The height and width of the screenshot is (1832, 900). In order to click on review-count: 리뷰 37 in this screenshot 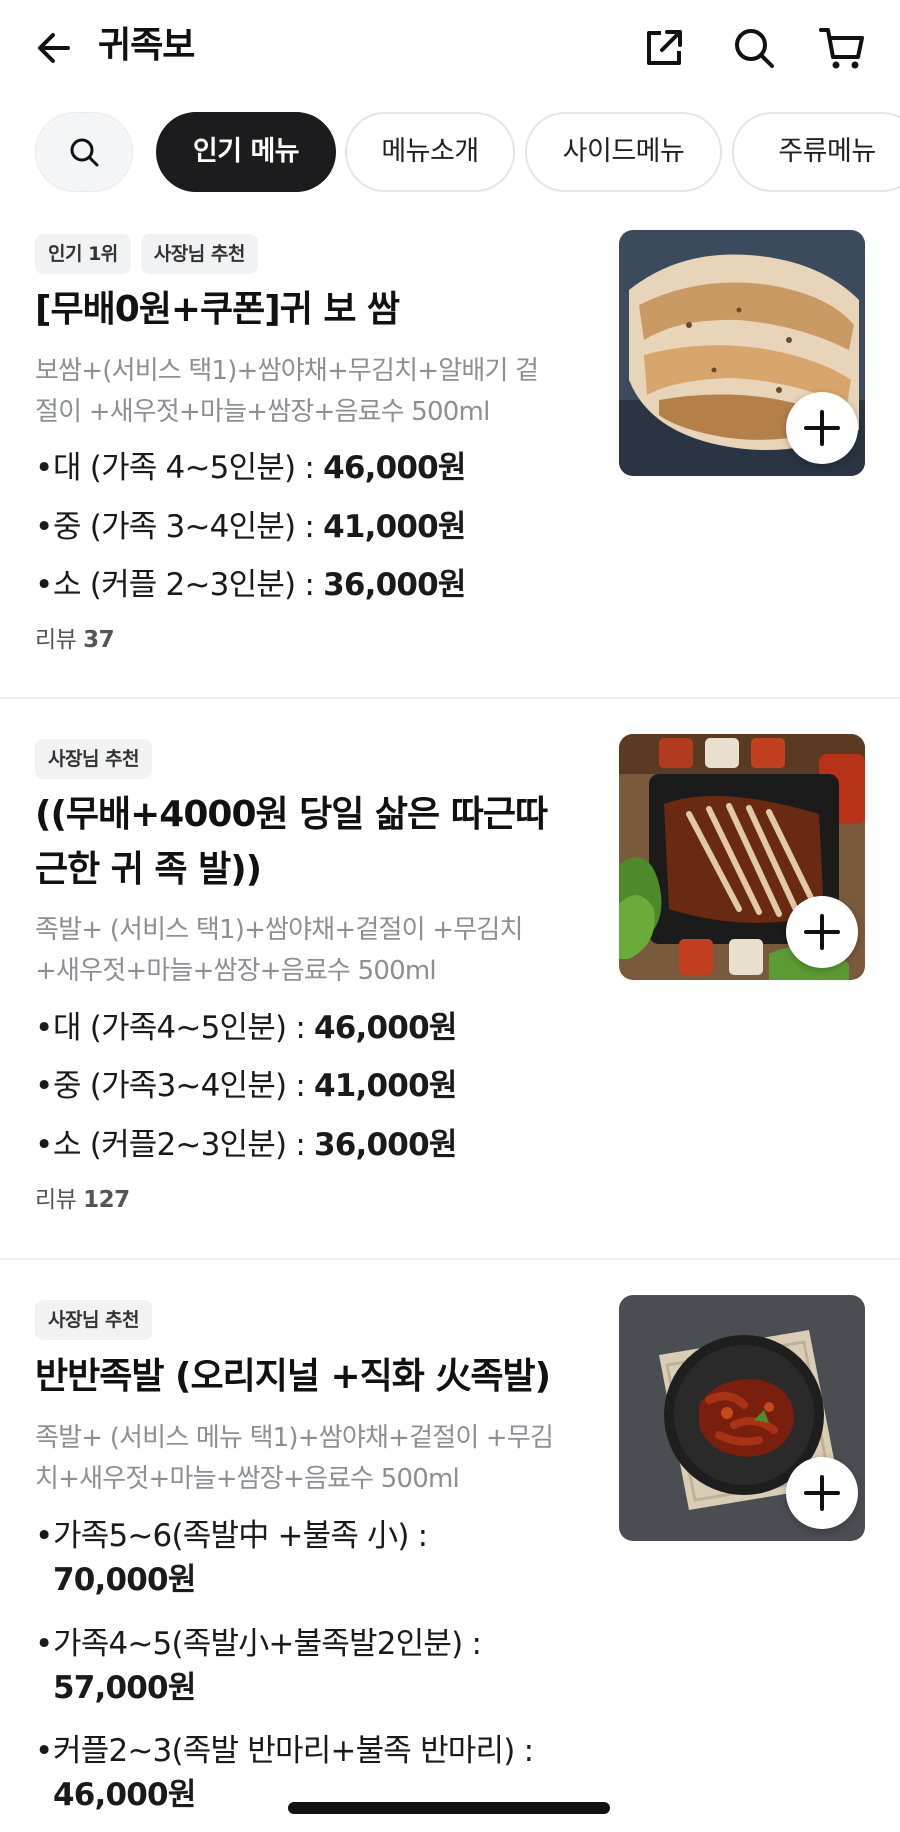, I will do `click(75, 640)`.